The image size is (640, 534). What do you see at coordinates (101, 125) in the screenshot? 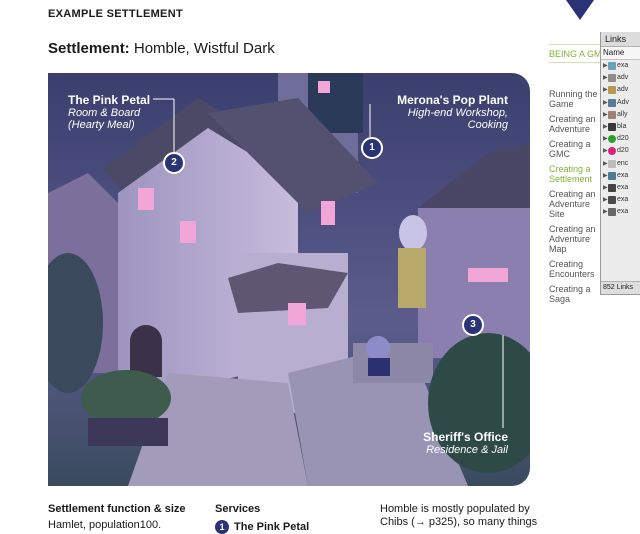
I see `callout-subtitle: (Hearty Meal)` at bounding box center [101, 125].